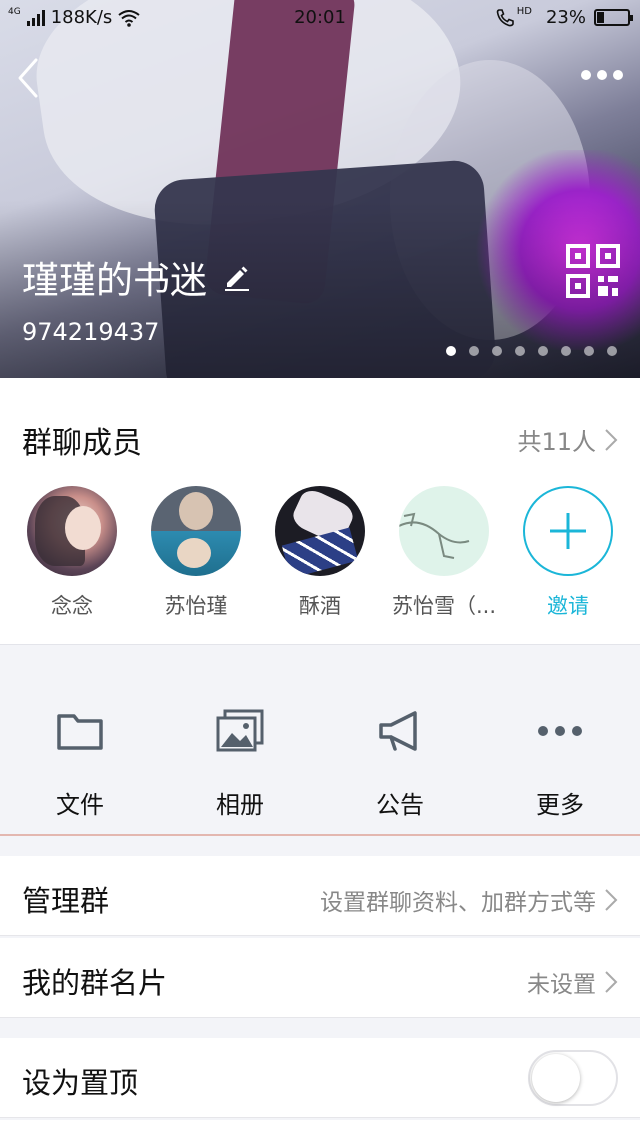 The image size is (640, 1138). I want to click on sketch-drawing, so click(434, 535).